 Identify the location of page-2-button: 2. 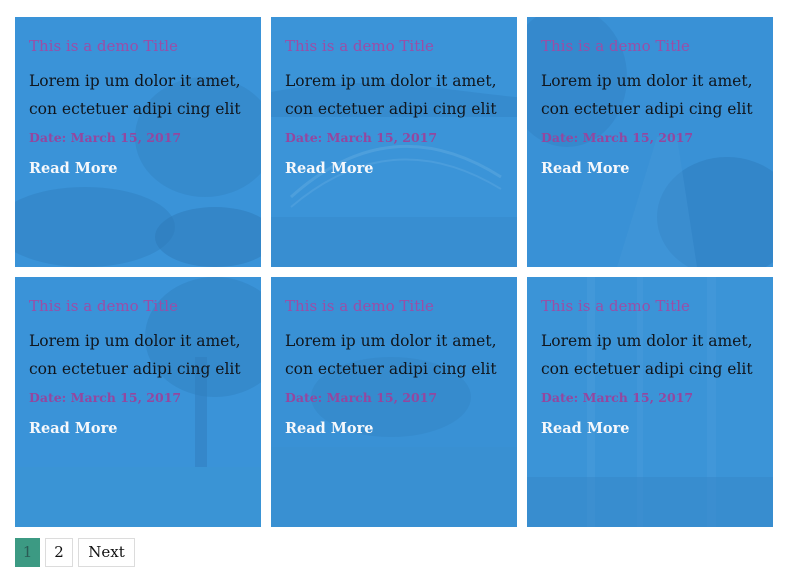
(59, 552).